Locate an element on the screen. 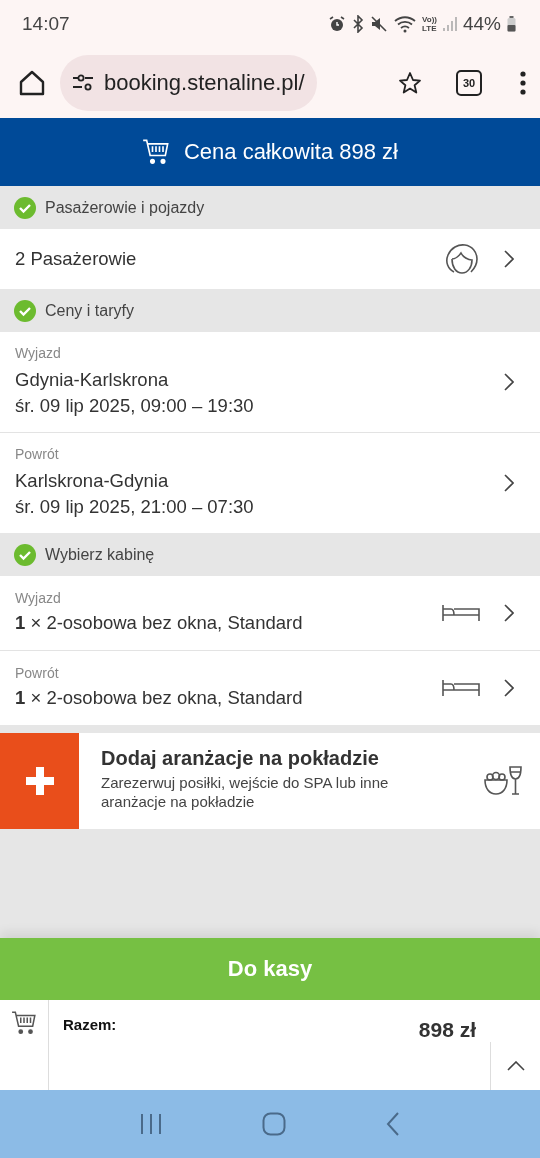  total-amount: 898 zł is located at coordinates (447, 1030).